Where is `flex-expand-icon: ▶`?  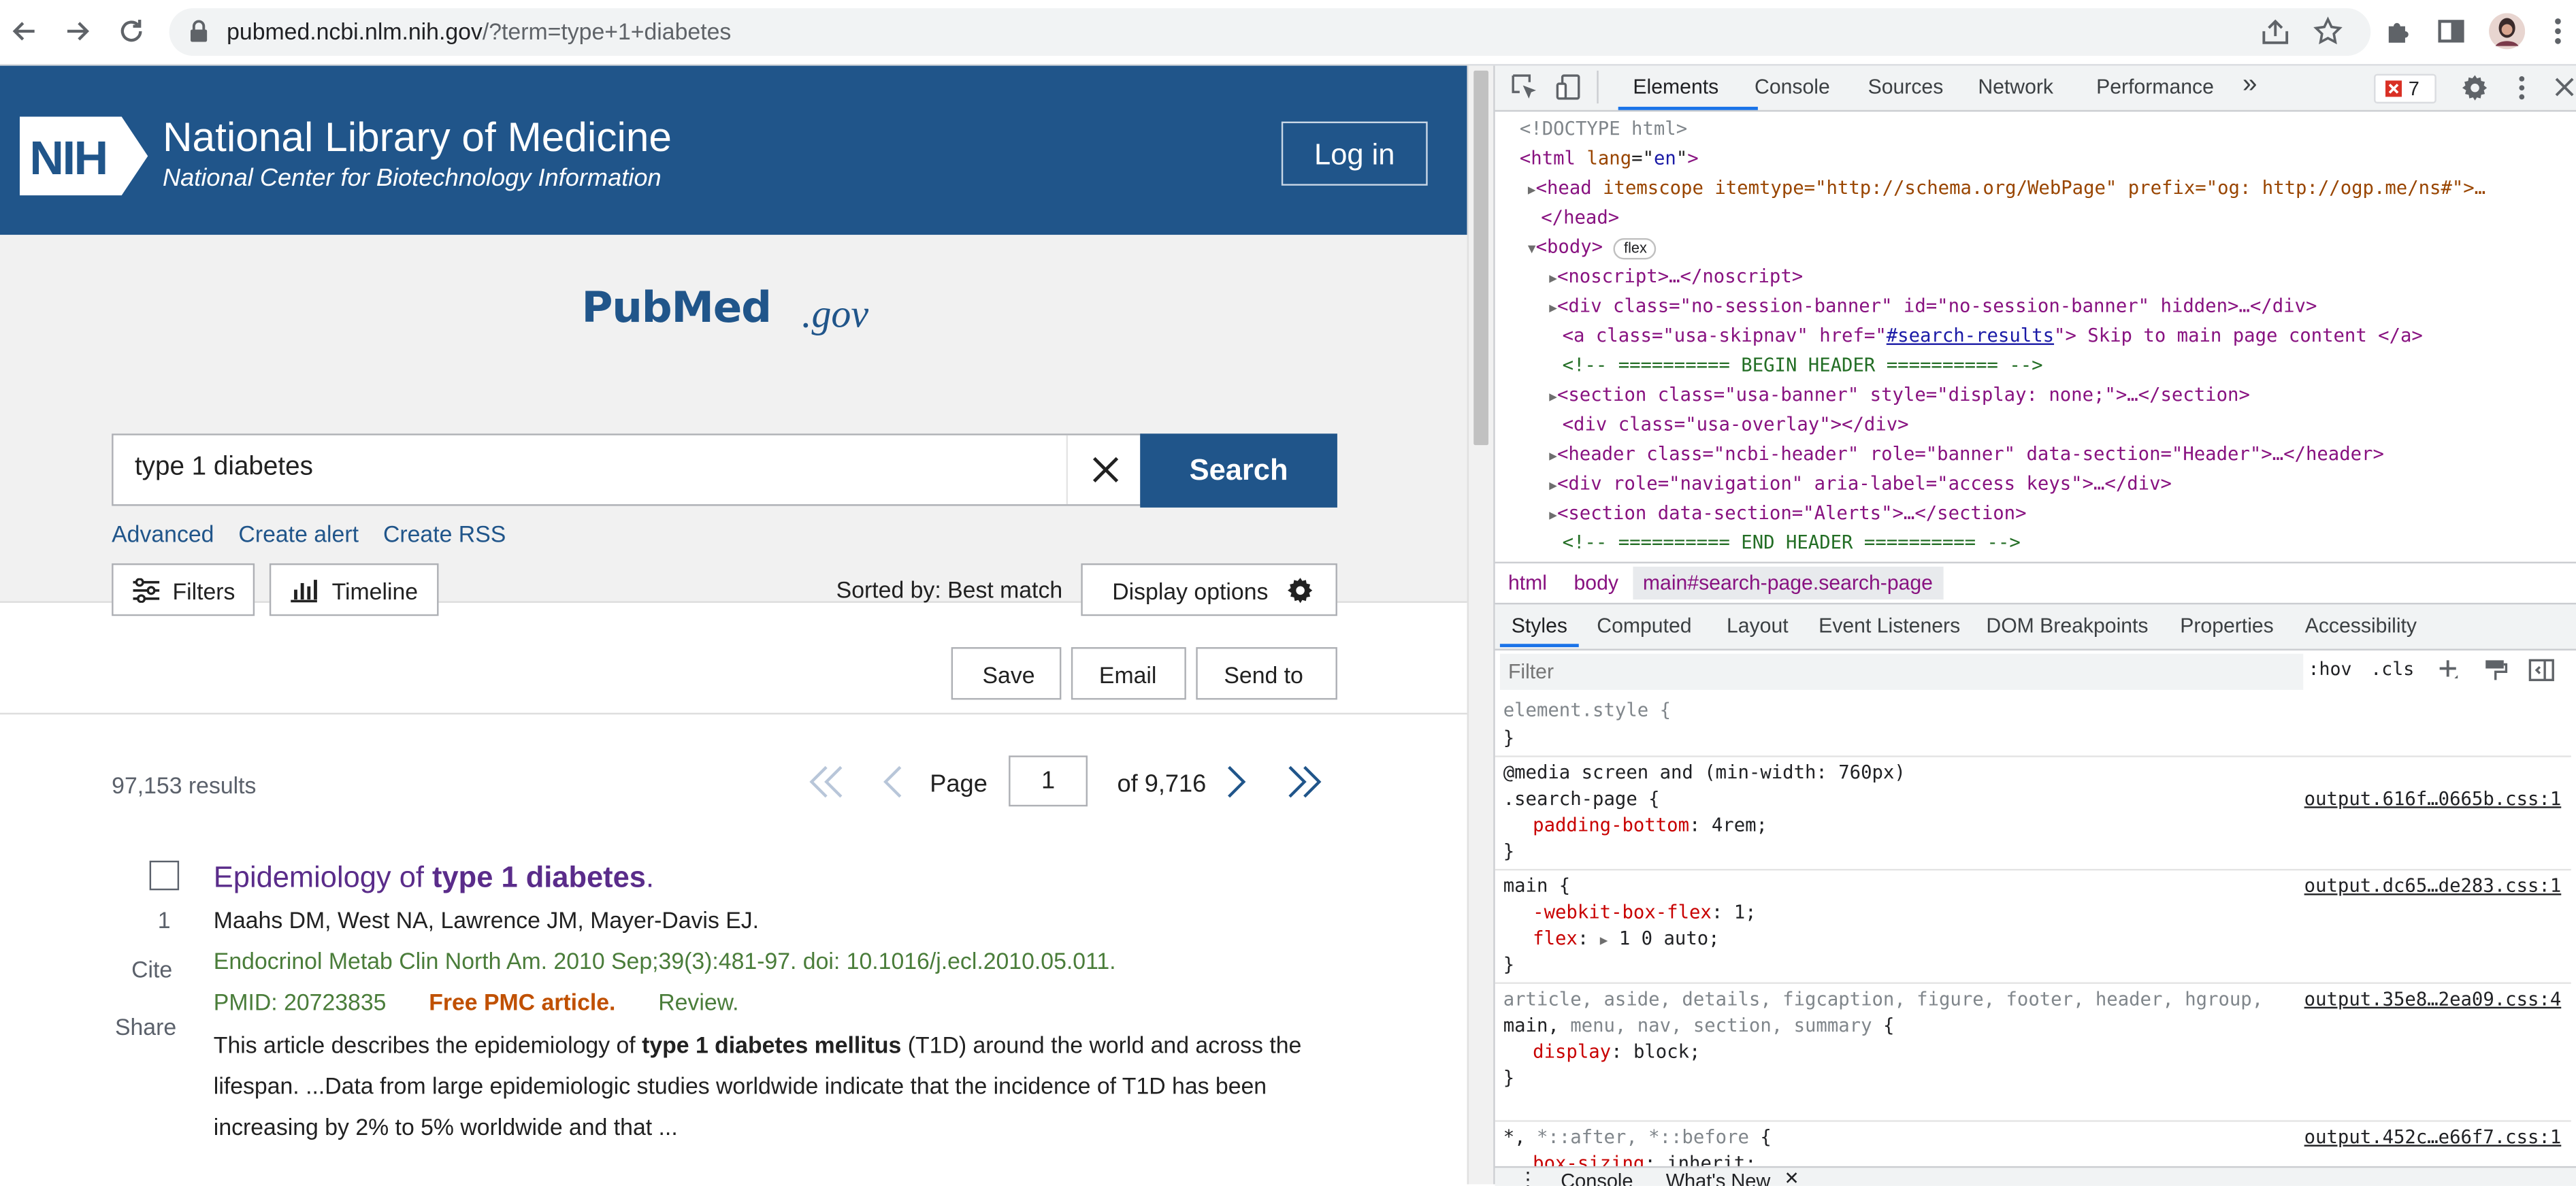
flex-expand-icon: ▶ is located at coordinates (1604, 940).